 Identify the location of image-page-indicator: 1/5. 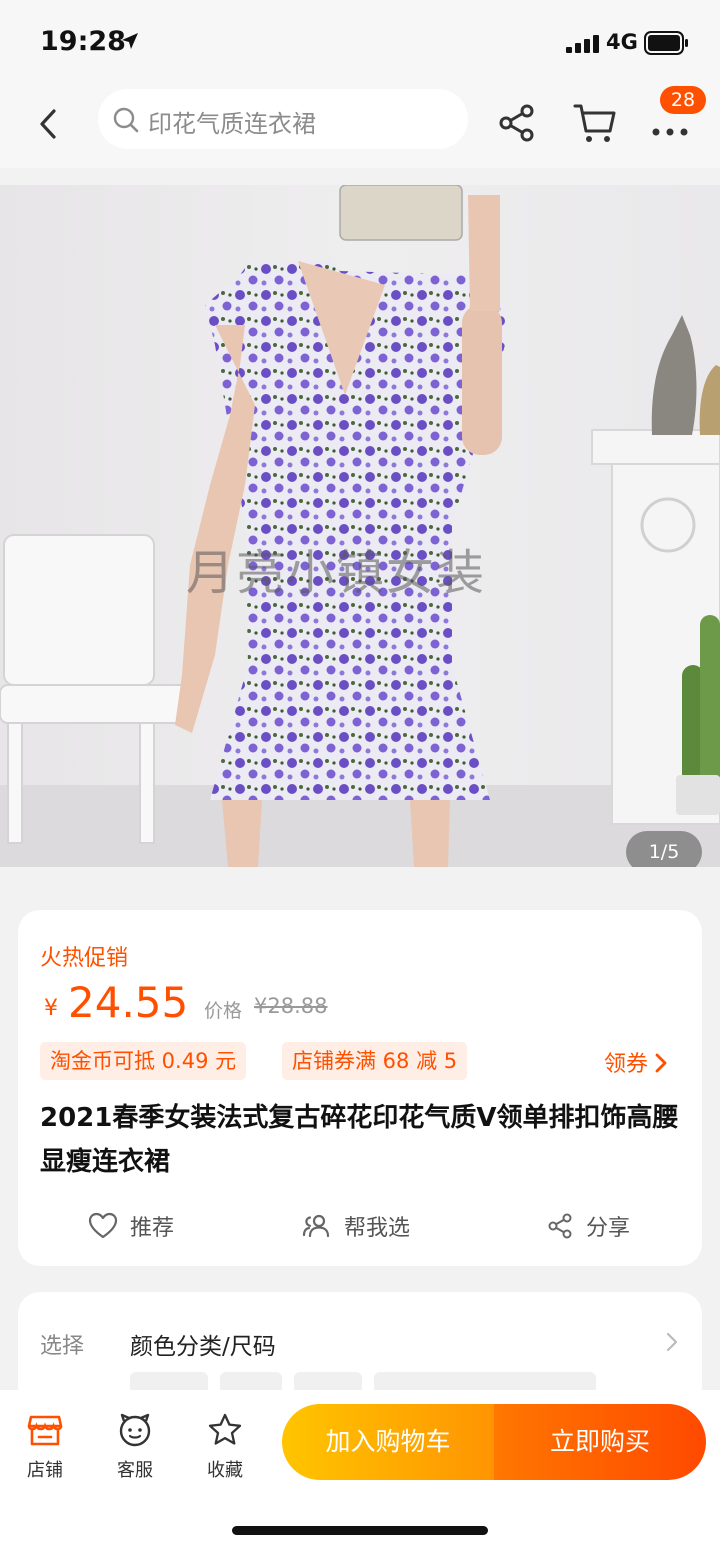
(664, 849).